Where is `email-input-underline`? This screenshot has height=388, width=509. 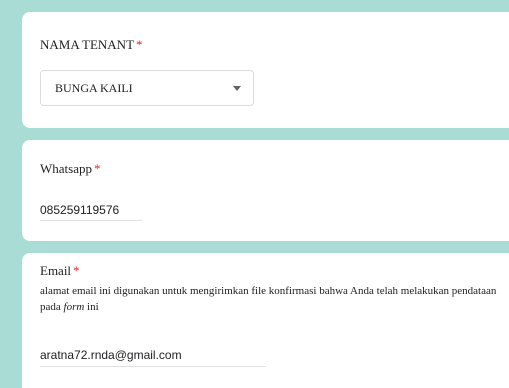 email-input-underline is located at coordinates (153, 366).